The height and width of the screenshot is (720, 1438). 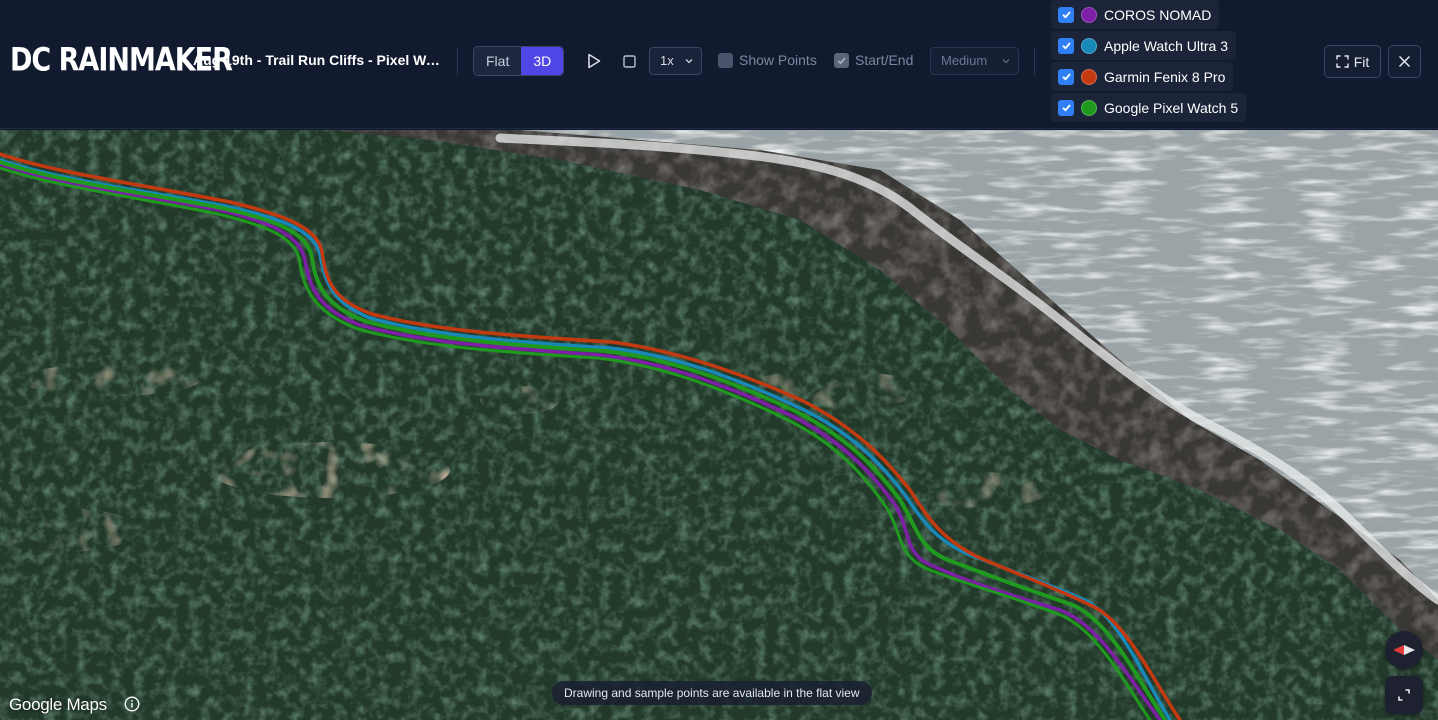 I want to click on playback-speed-select: 1x, so click(x=675, y=61).